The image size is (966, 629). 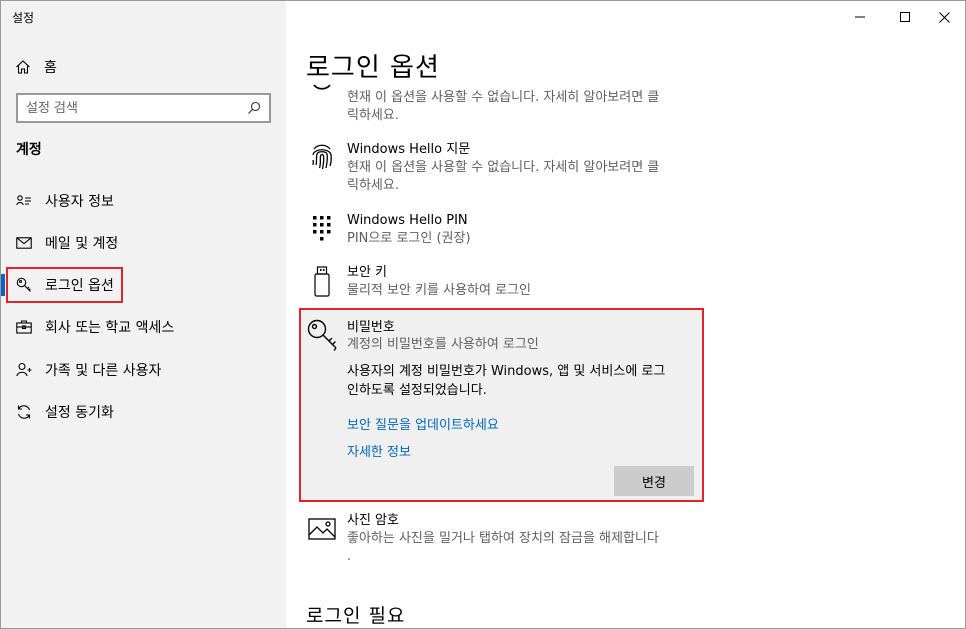 I want to click on nav-item-label: 사용자 정보, so click(x=79, y=202).